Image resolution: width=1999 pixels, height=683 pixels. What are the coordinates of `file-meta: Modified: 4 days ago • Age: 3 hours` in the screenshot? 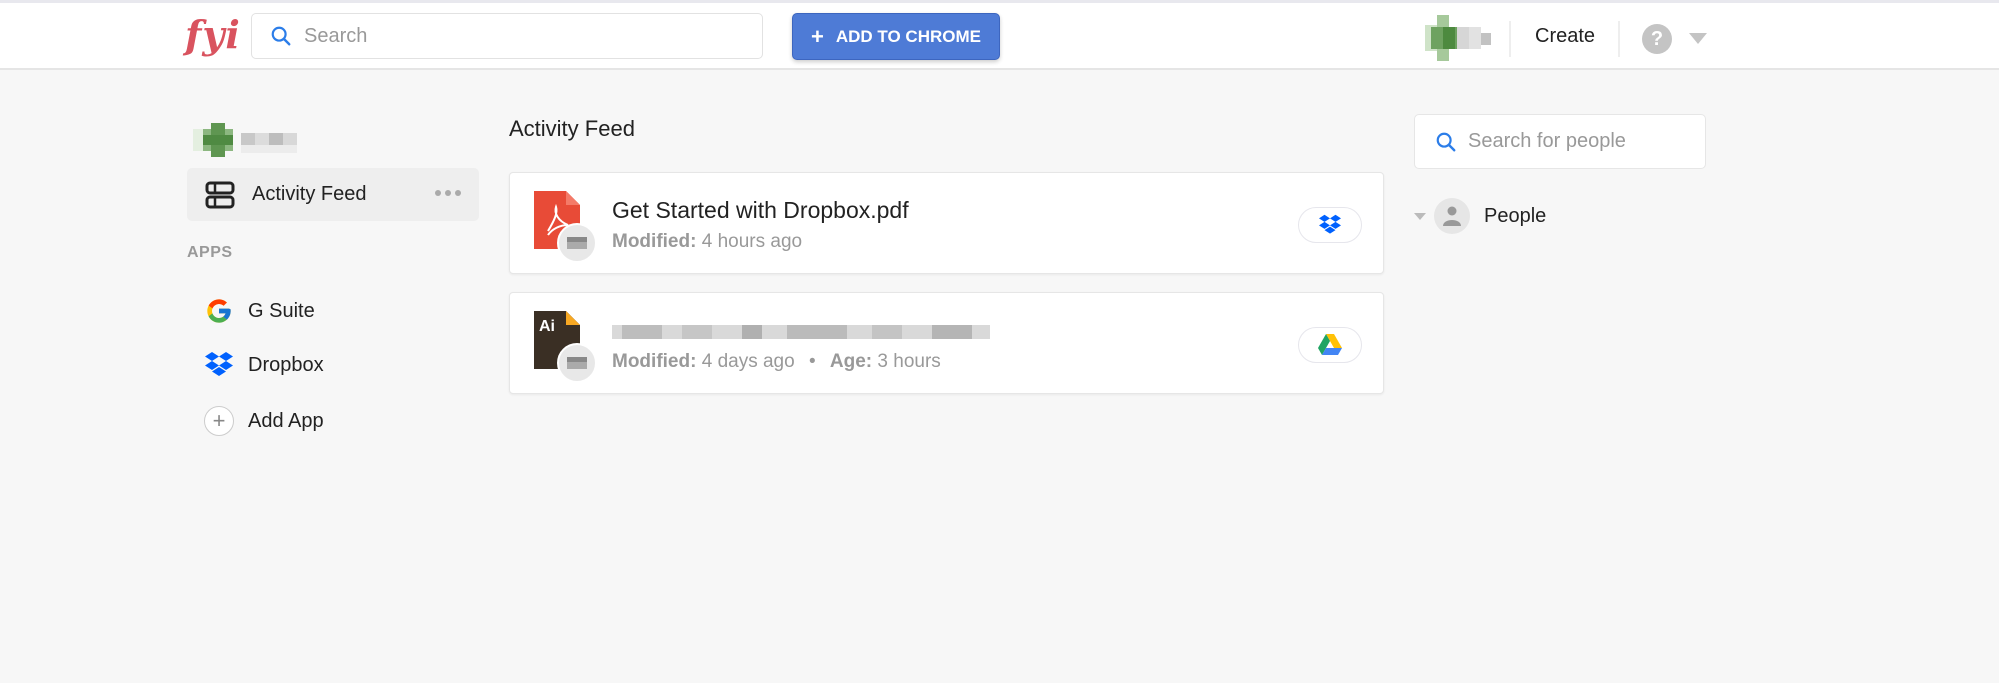 It's located at (776, 362).